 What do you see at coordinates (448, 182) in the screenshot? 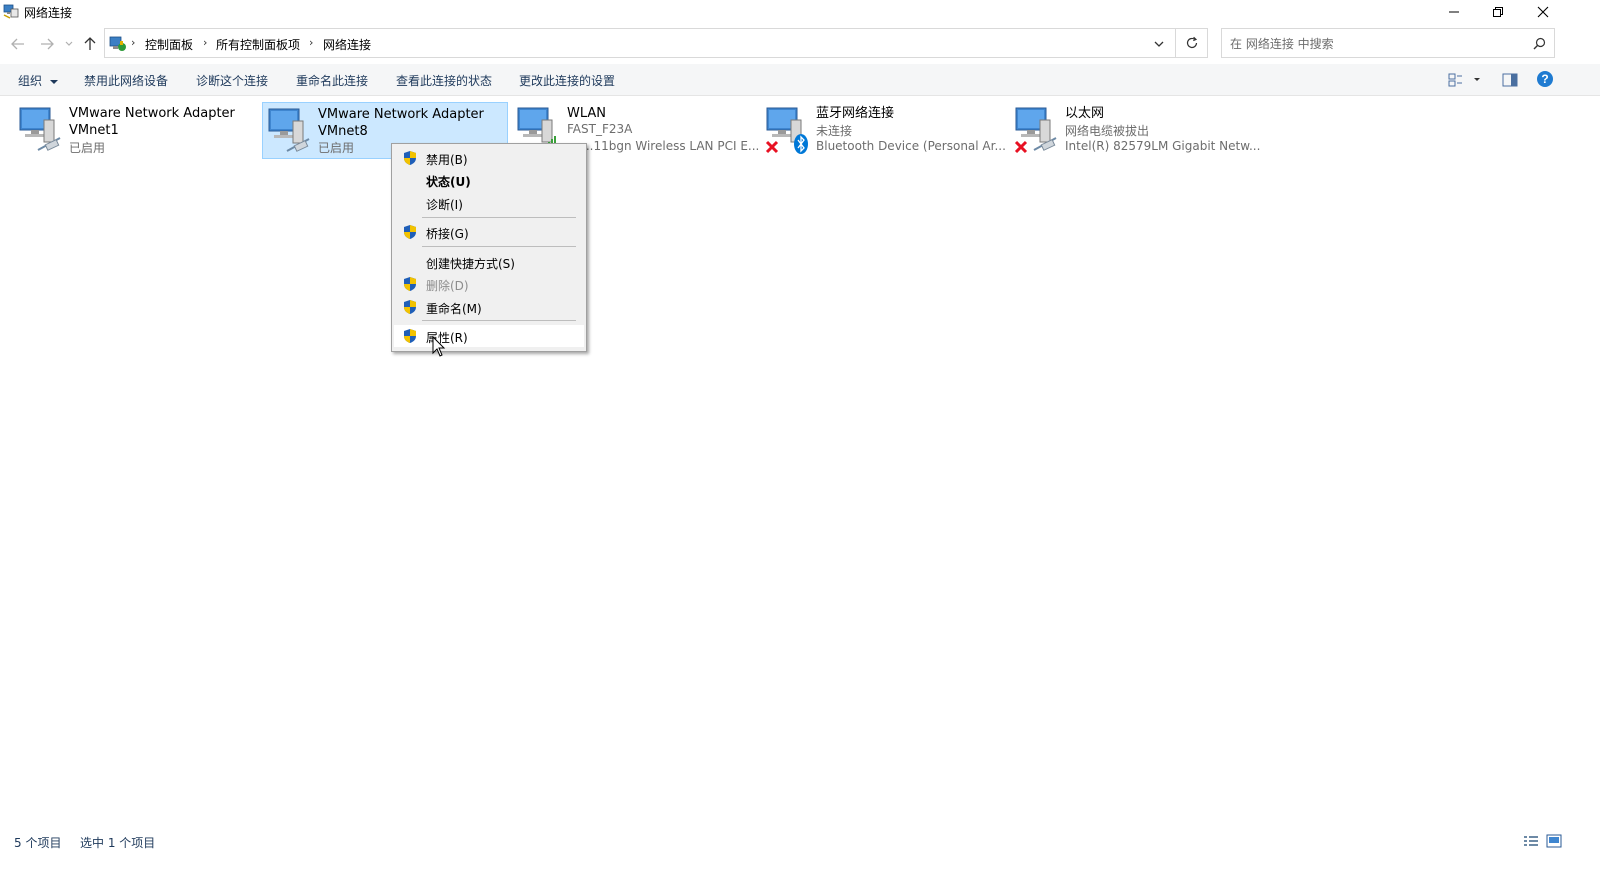
I see `menu-item-label: 状态(U)` at bounding box center [448, 182].